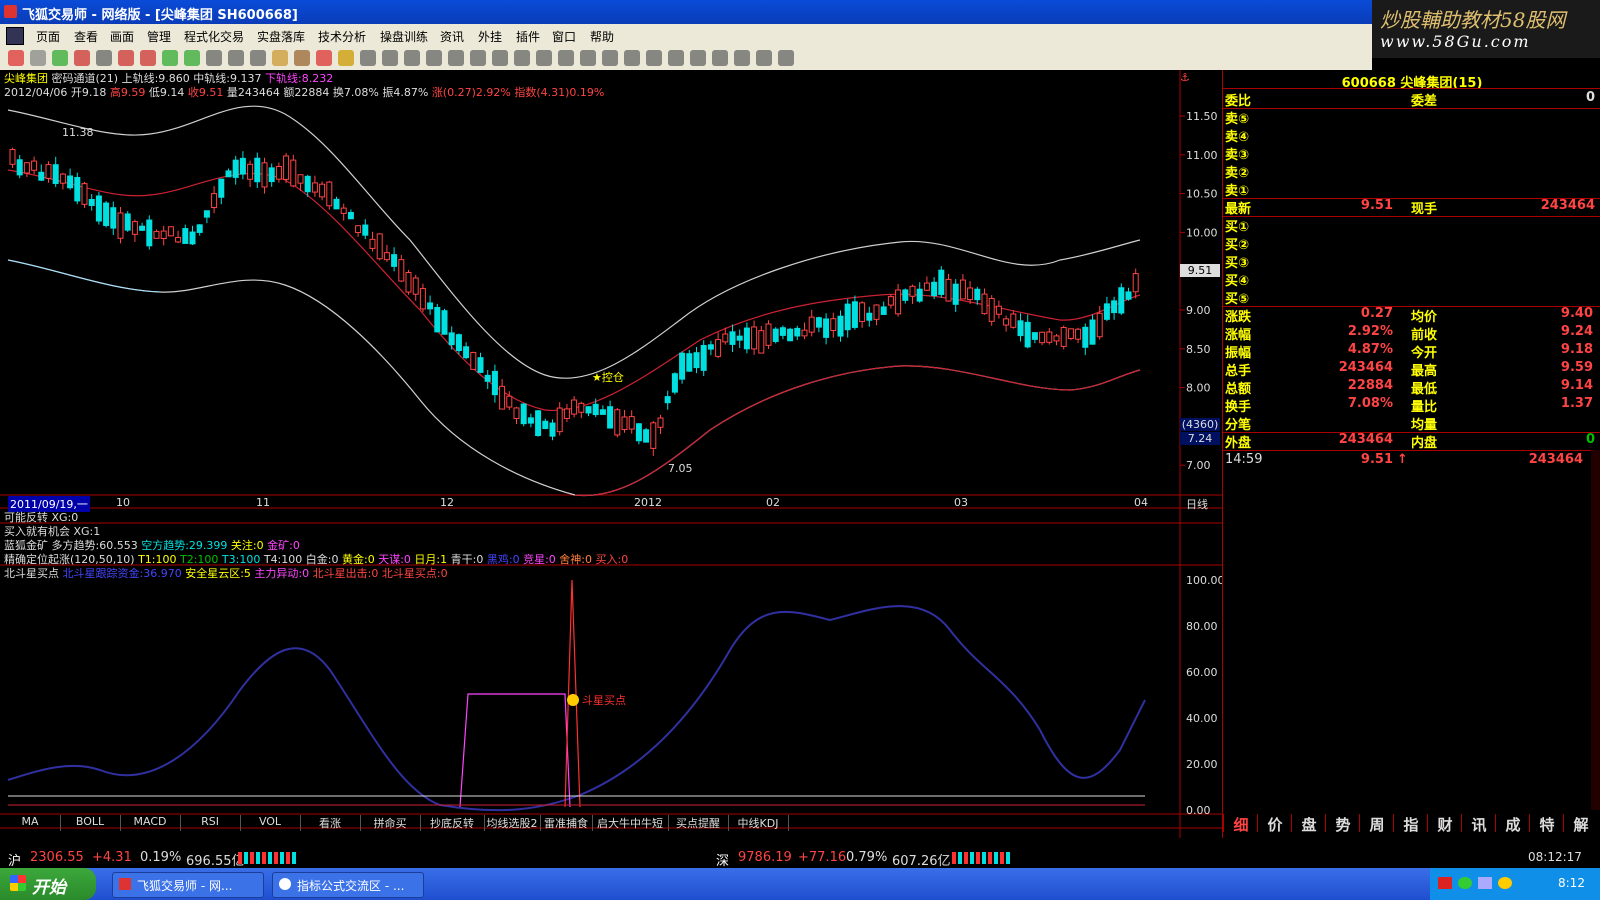 The image size is (1600, 900). Describe the element at coordinates (490, 36) in the screenshot. I see `menu-external: 外挂` at that location.